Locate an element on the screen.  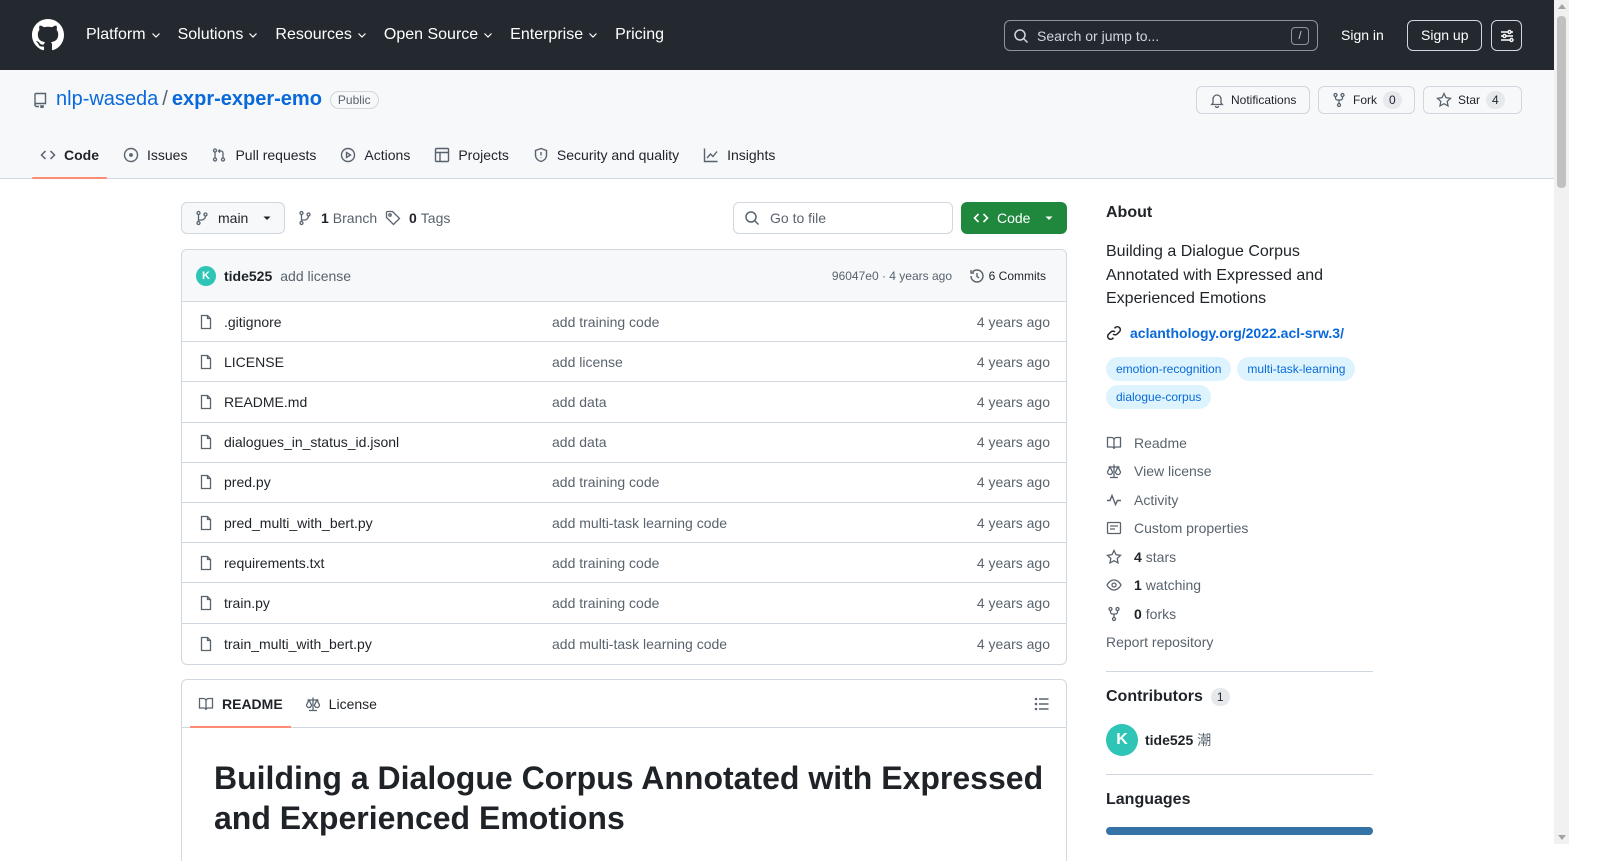
forks-link: 0 forks is located at coordinates (1239, 614).